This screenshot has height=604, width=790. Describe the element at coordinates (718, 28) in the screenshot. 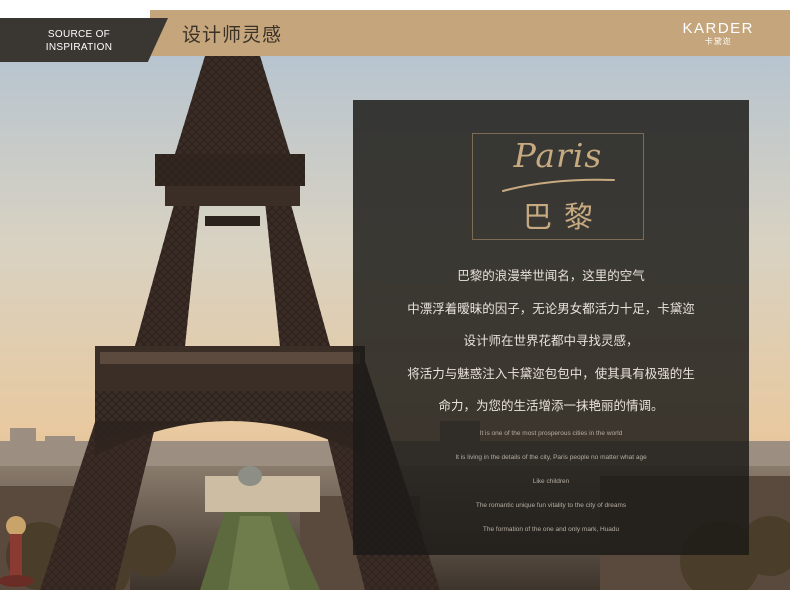

I see `brand-name-en: KARDER` at that location.